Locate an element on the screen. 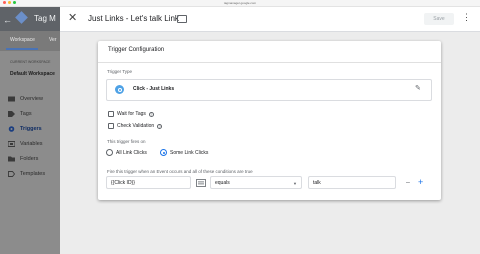 The image size is (480, 254). radio-button-selected is located at coordinates (163, 152).